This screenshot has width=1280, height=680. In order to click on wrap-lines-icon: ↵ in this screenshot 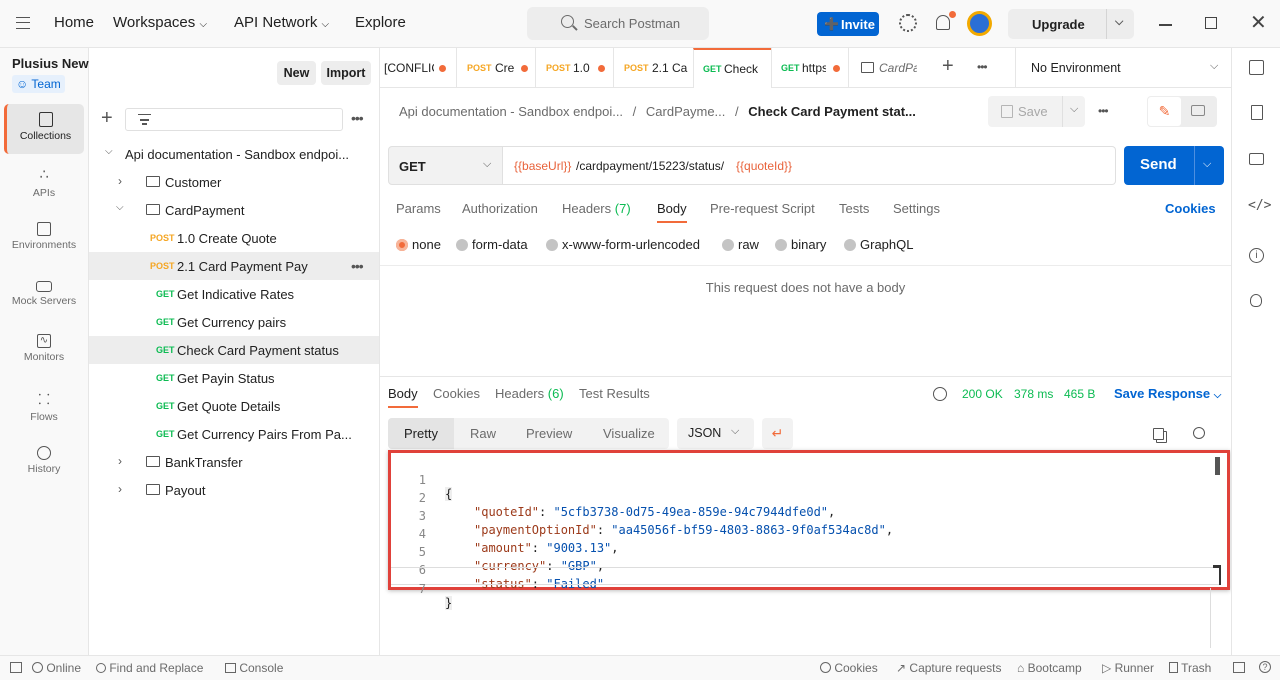, I will do `click(777, 433)`.